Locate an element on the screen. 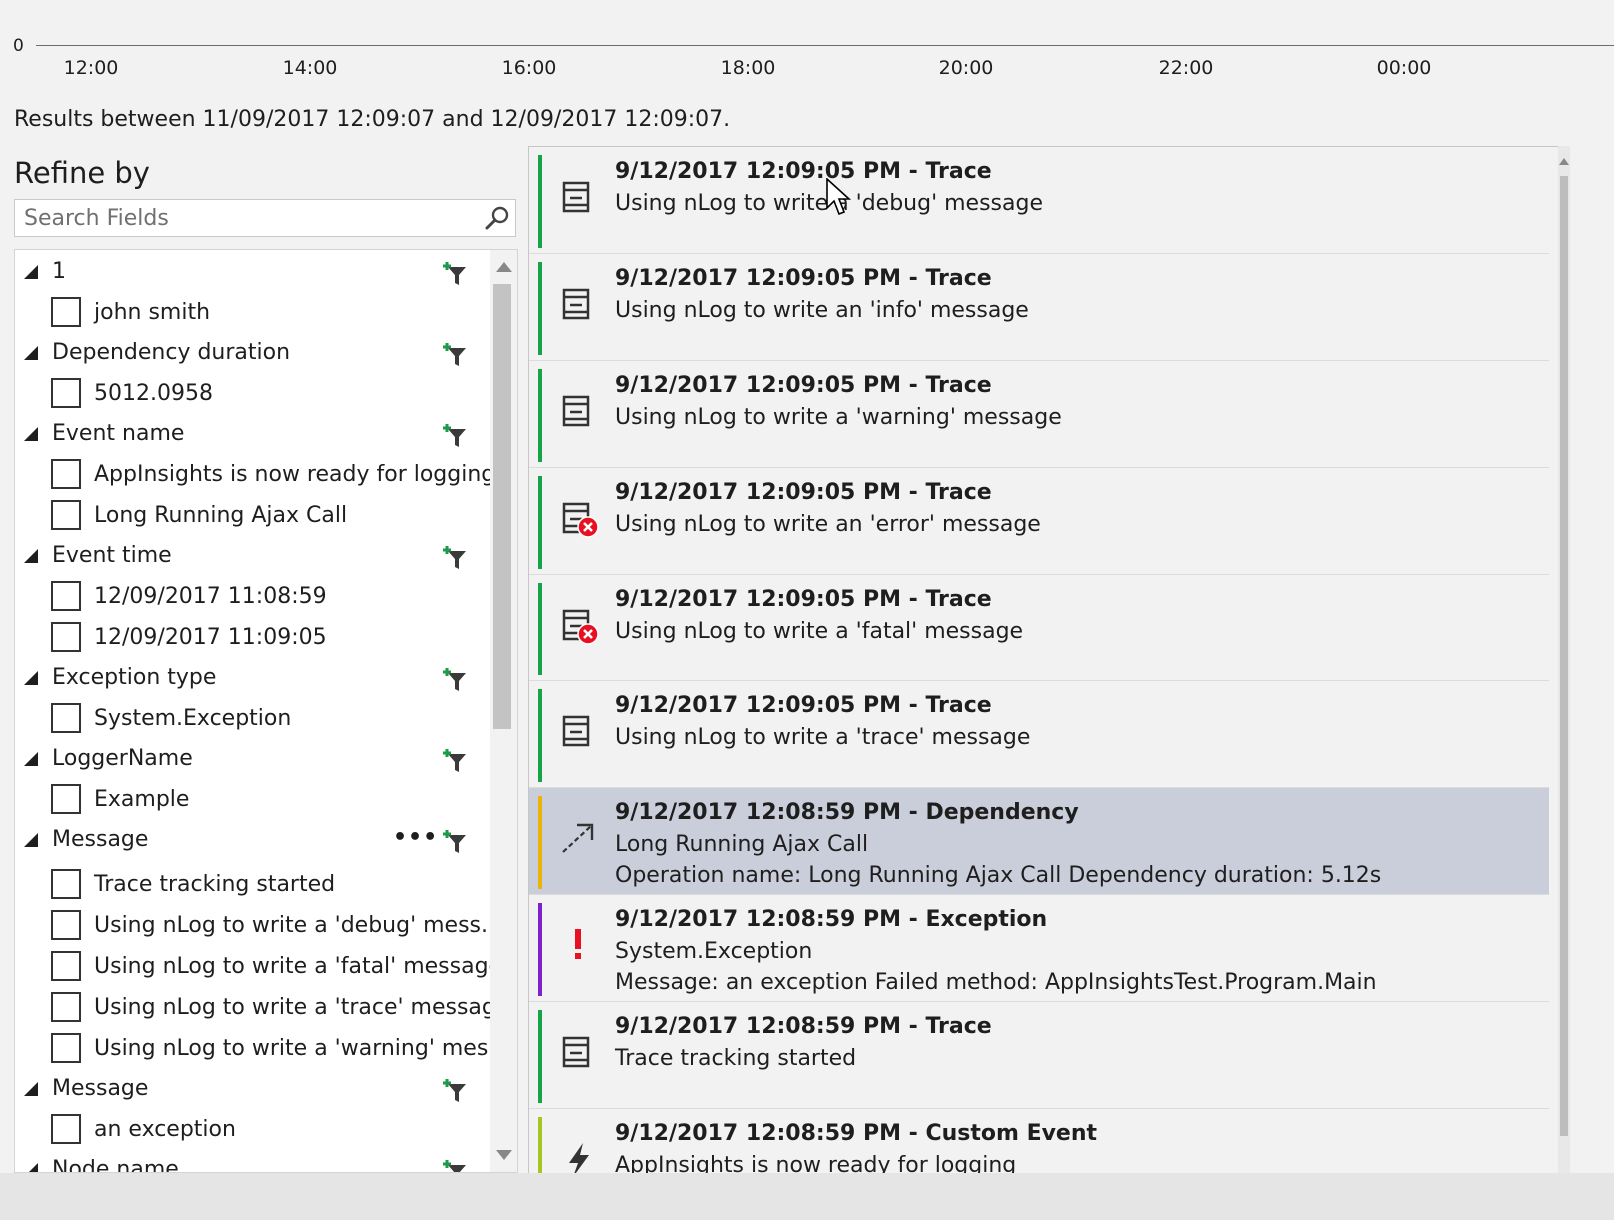  facet-option: AppInsights is now ready for logging is located at coordinates (255, 475).